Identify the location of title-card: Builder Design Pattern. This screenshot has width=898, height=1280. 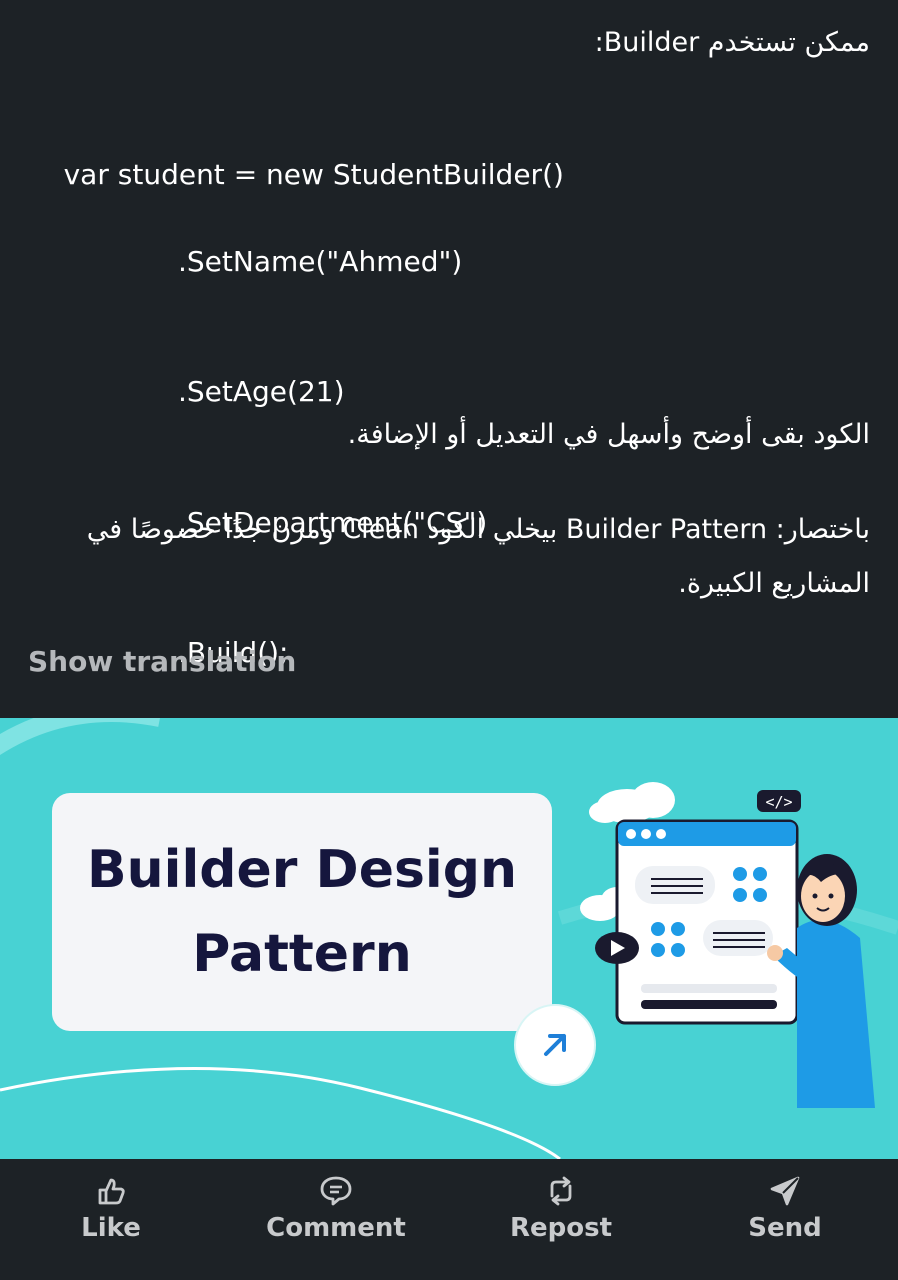
(302, 912).